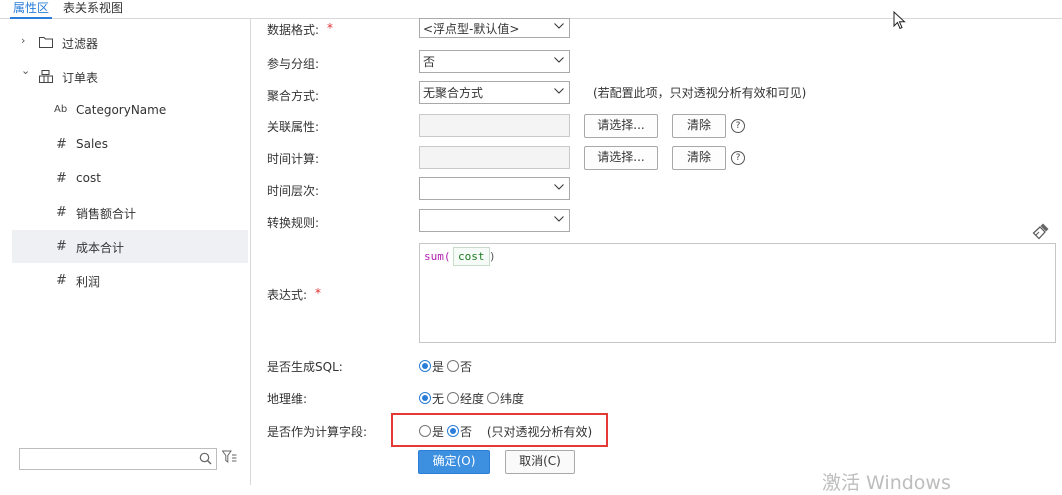 This screenshot has width=1062, height=495. Describe the element at coordinates (23, 40) in the screenshot. I see `expand-arrow-icon: ›` at that location.